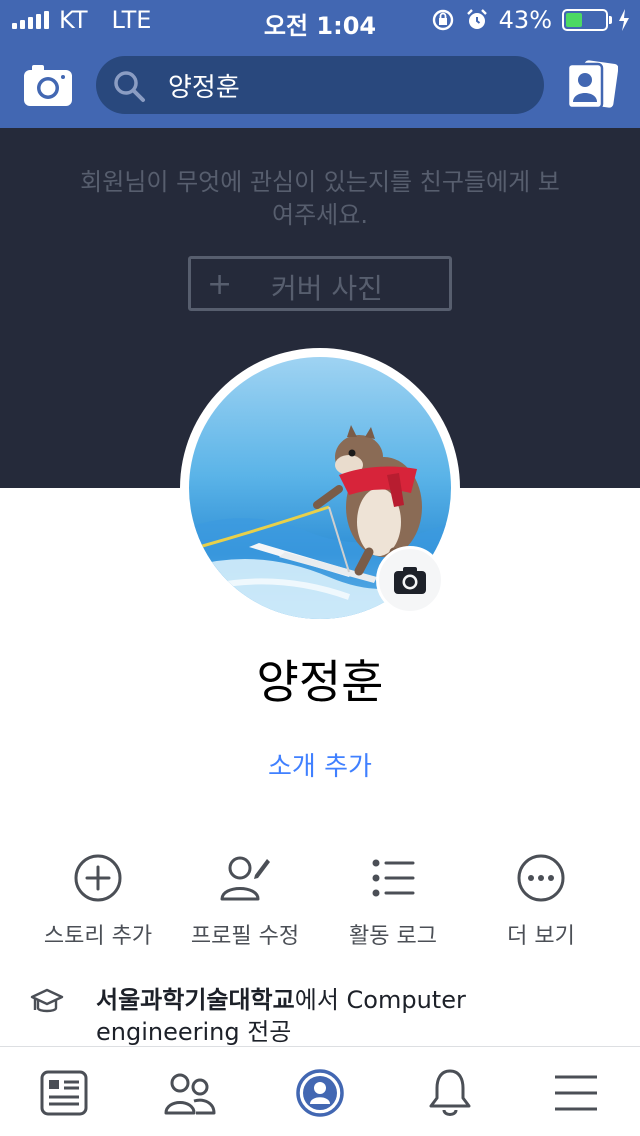  I want to click on edit-profile-button: 프로필 수정, so click(245, 899).